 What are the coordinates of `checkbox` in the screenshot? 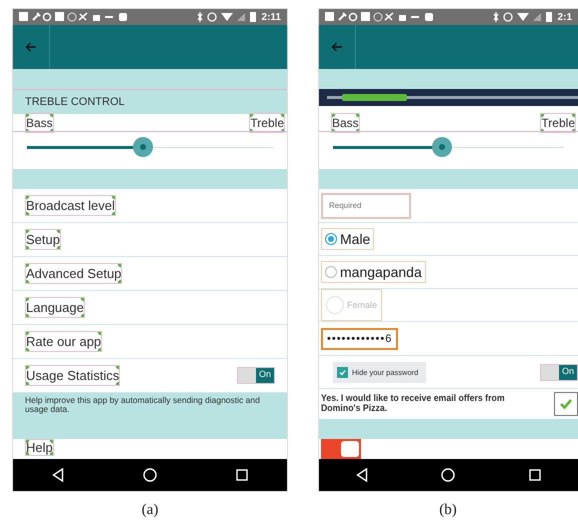 It's located at (566, 404).